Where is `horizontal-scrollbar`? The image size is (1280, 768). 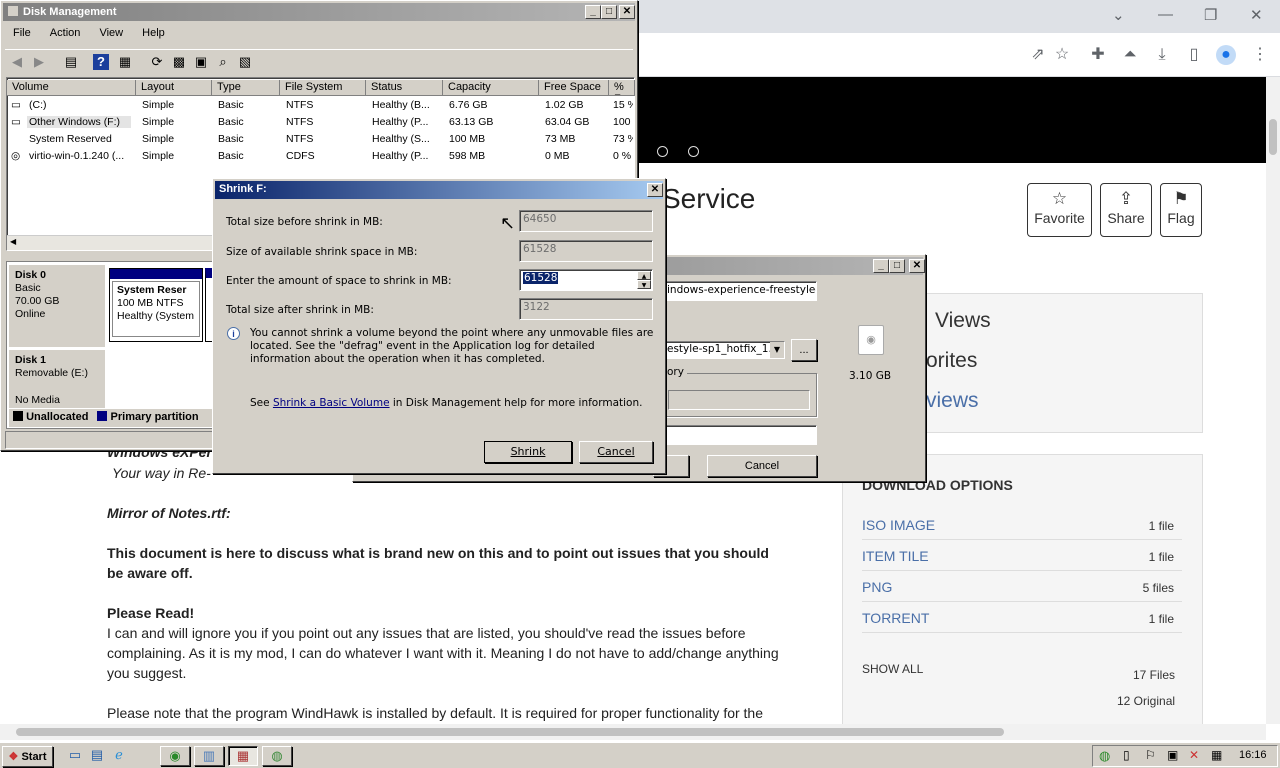
horizontal-scrollbar is located at coordinates (633, 732).